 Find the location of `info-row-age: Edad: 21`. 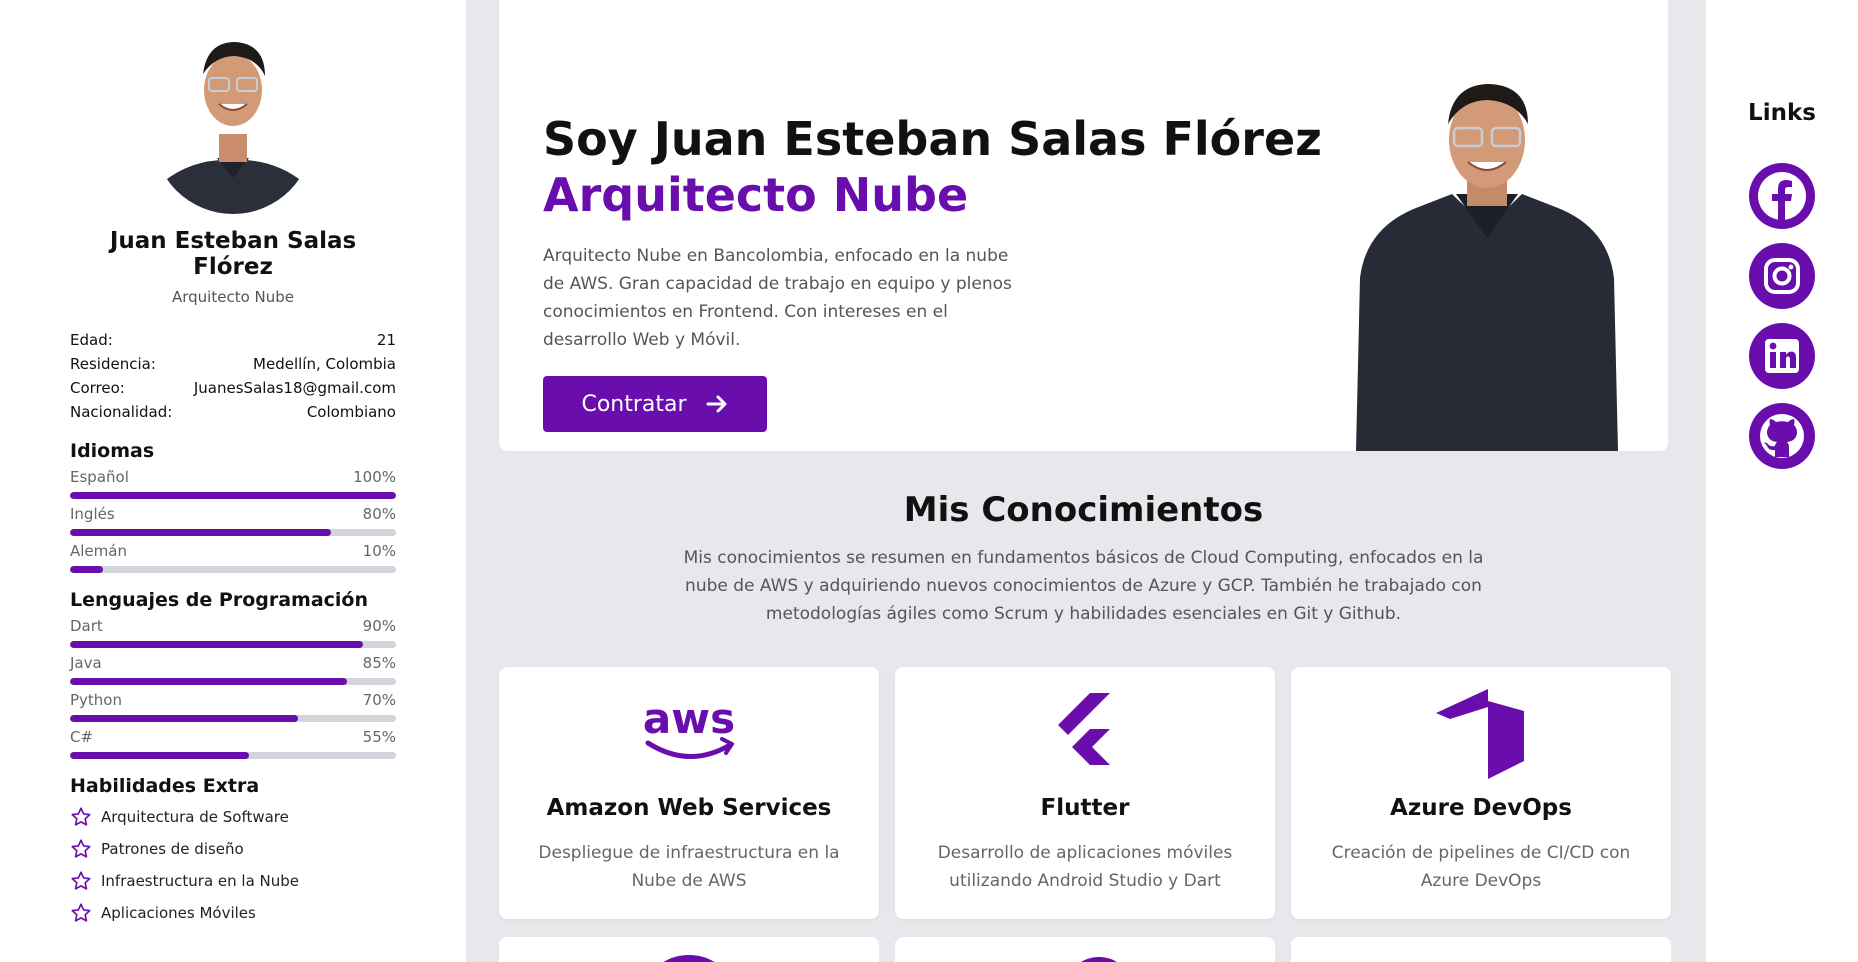

info-row-age: Edad: 21 is located at coordinates (233, 340).